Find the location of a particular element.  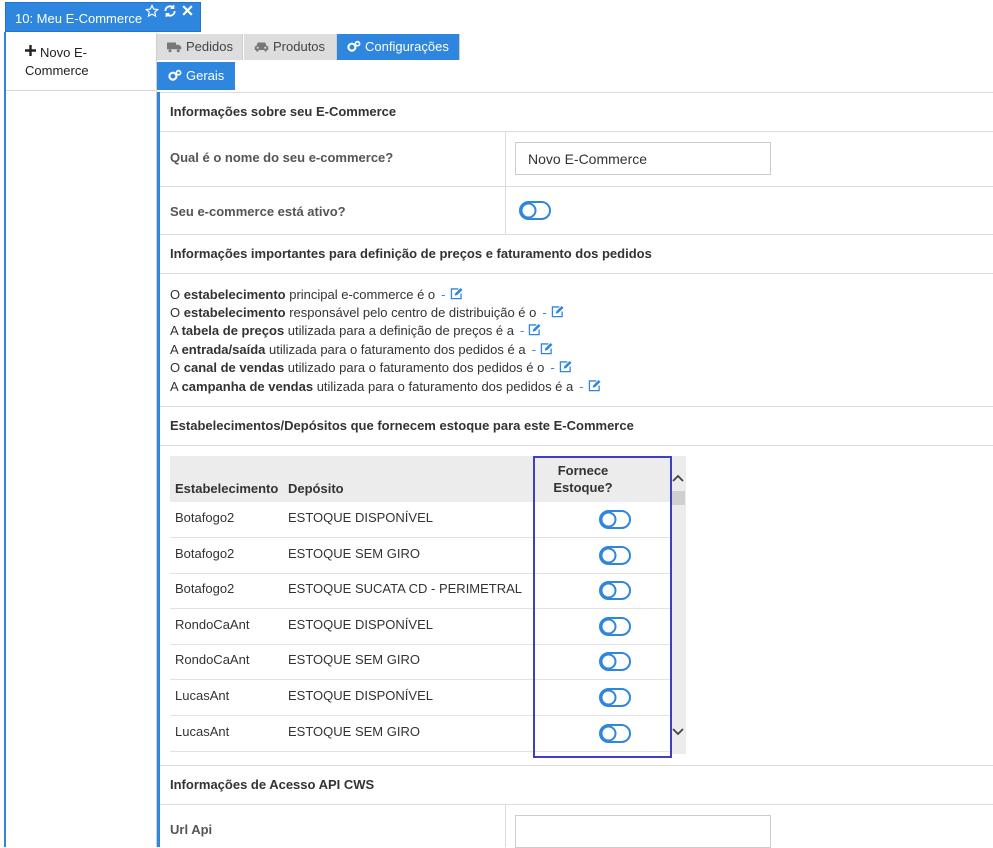

new-ecommerce-label: Novo E-Commerce is located at coordinates (57, 61).